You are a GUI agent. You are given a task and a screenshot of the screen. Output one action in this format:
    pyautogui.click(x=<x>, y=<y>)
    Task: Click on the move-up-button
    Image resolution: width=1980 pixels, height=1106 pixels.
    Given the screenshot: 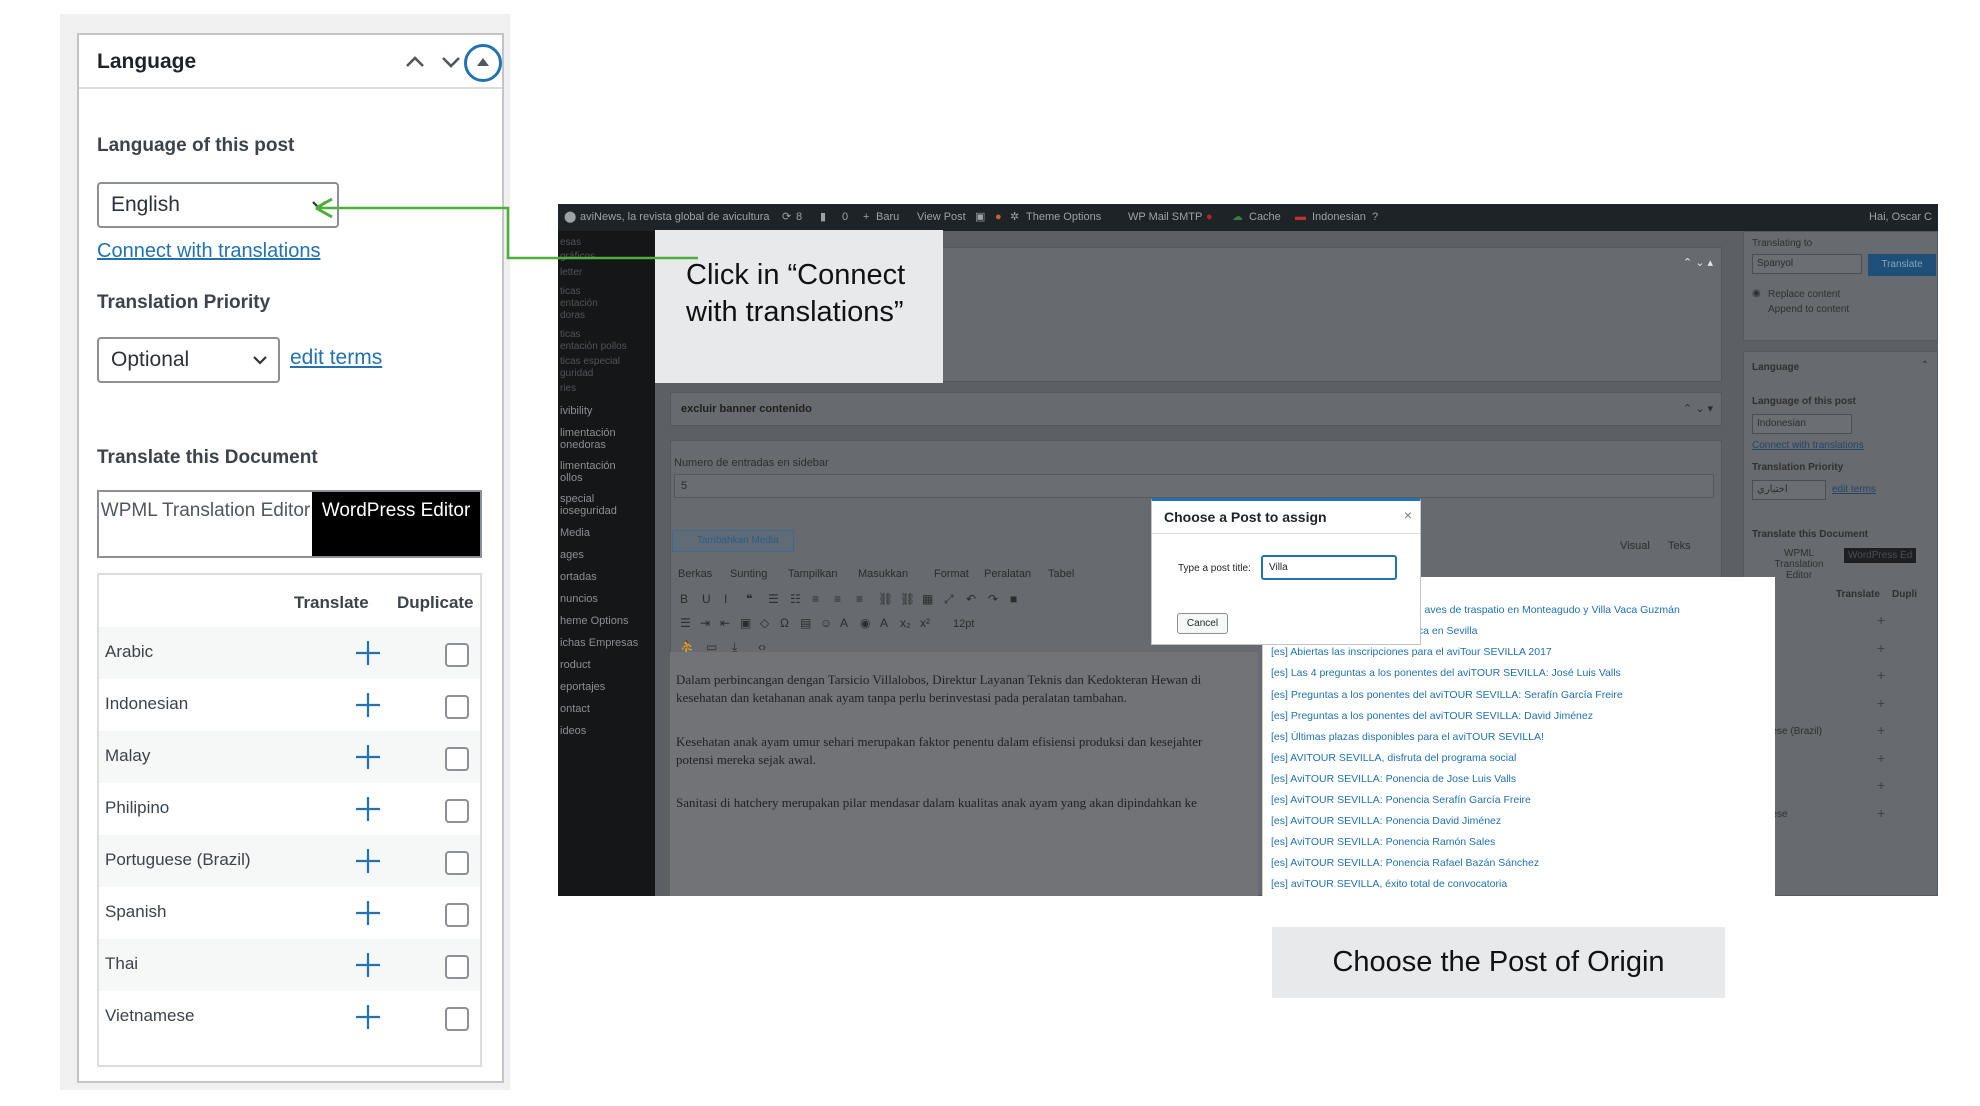 What is the action you would take?
    pyautogui.click(x=415, y=62)
    